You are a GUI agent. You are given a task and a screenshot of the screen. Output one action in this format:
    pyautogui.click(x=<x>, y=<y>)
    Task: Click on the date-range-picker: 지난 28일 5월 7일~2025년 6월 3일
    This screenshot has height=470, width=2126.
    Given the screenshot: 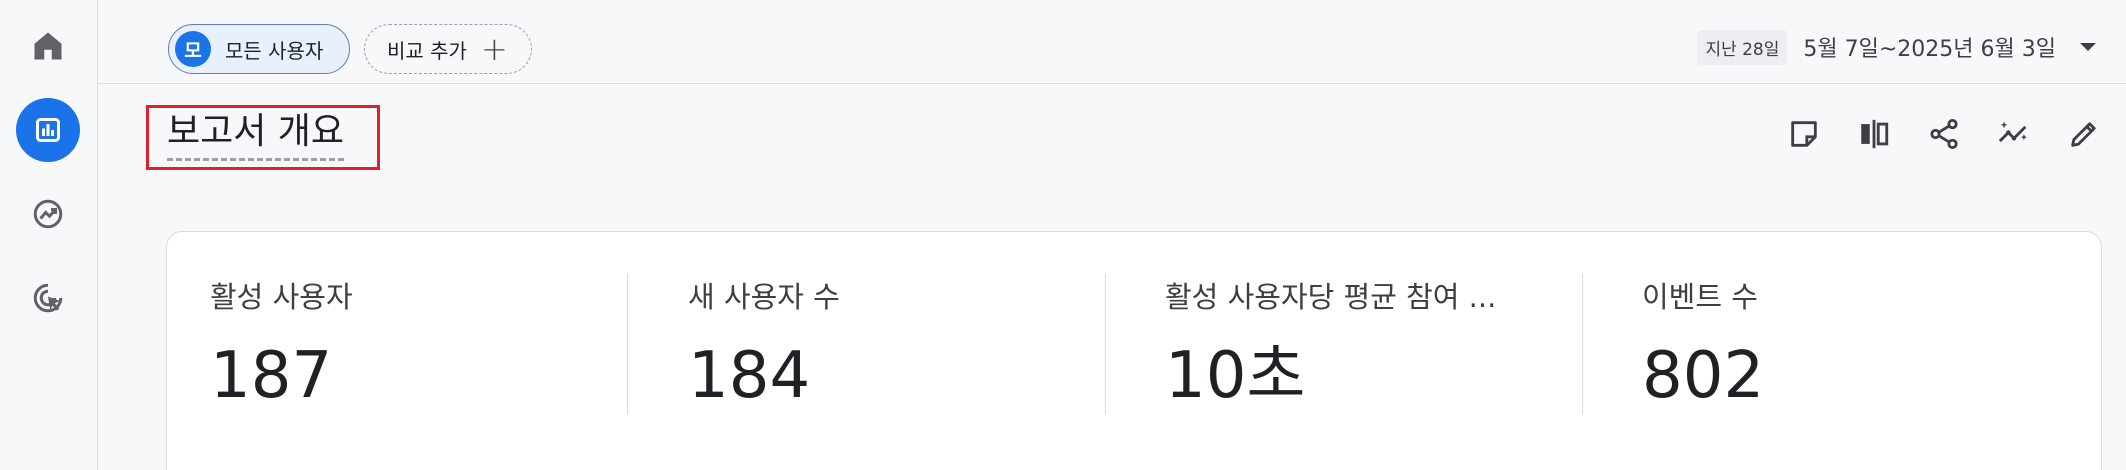 What is the action you would take?
    pyautogui.click(x=1911, y=47)
    